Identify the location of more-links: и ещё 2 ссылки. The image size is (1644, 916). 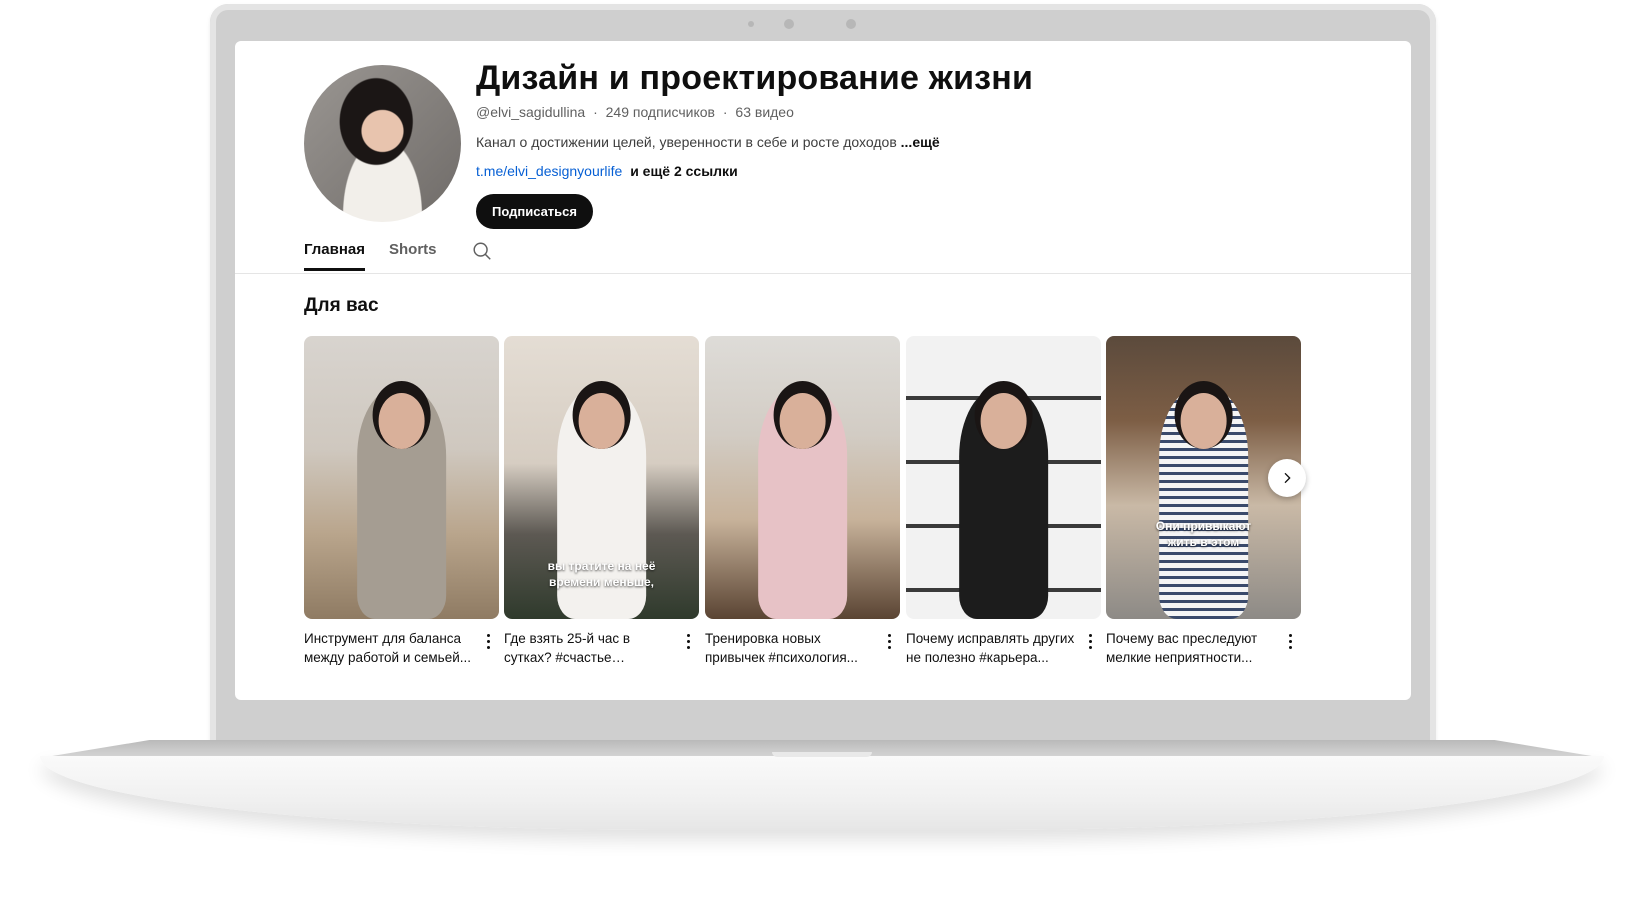
(683, 171).